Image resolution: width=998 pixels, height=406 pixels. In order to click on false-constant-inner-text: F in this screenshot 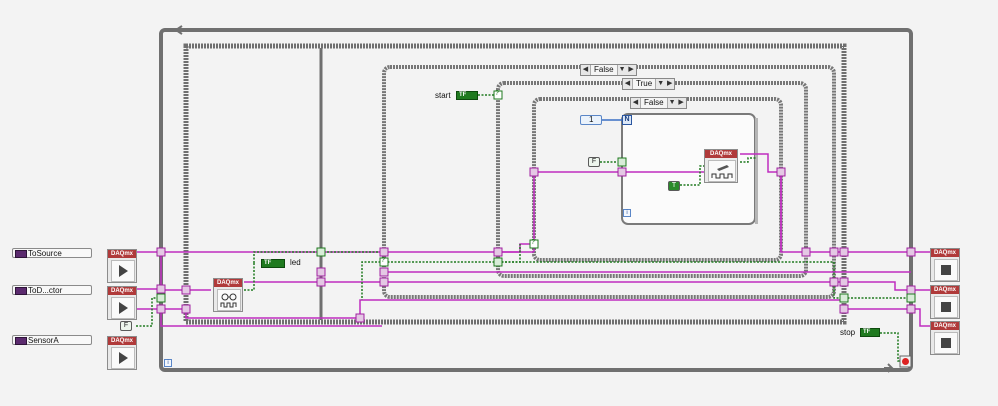, I will do `click(594, 161)`.